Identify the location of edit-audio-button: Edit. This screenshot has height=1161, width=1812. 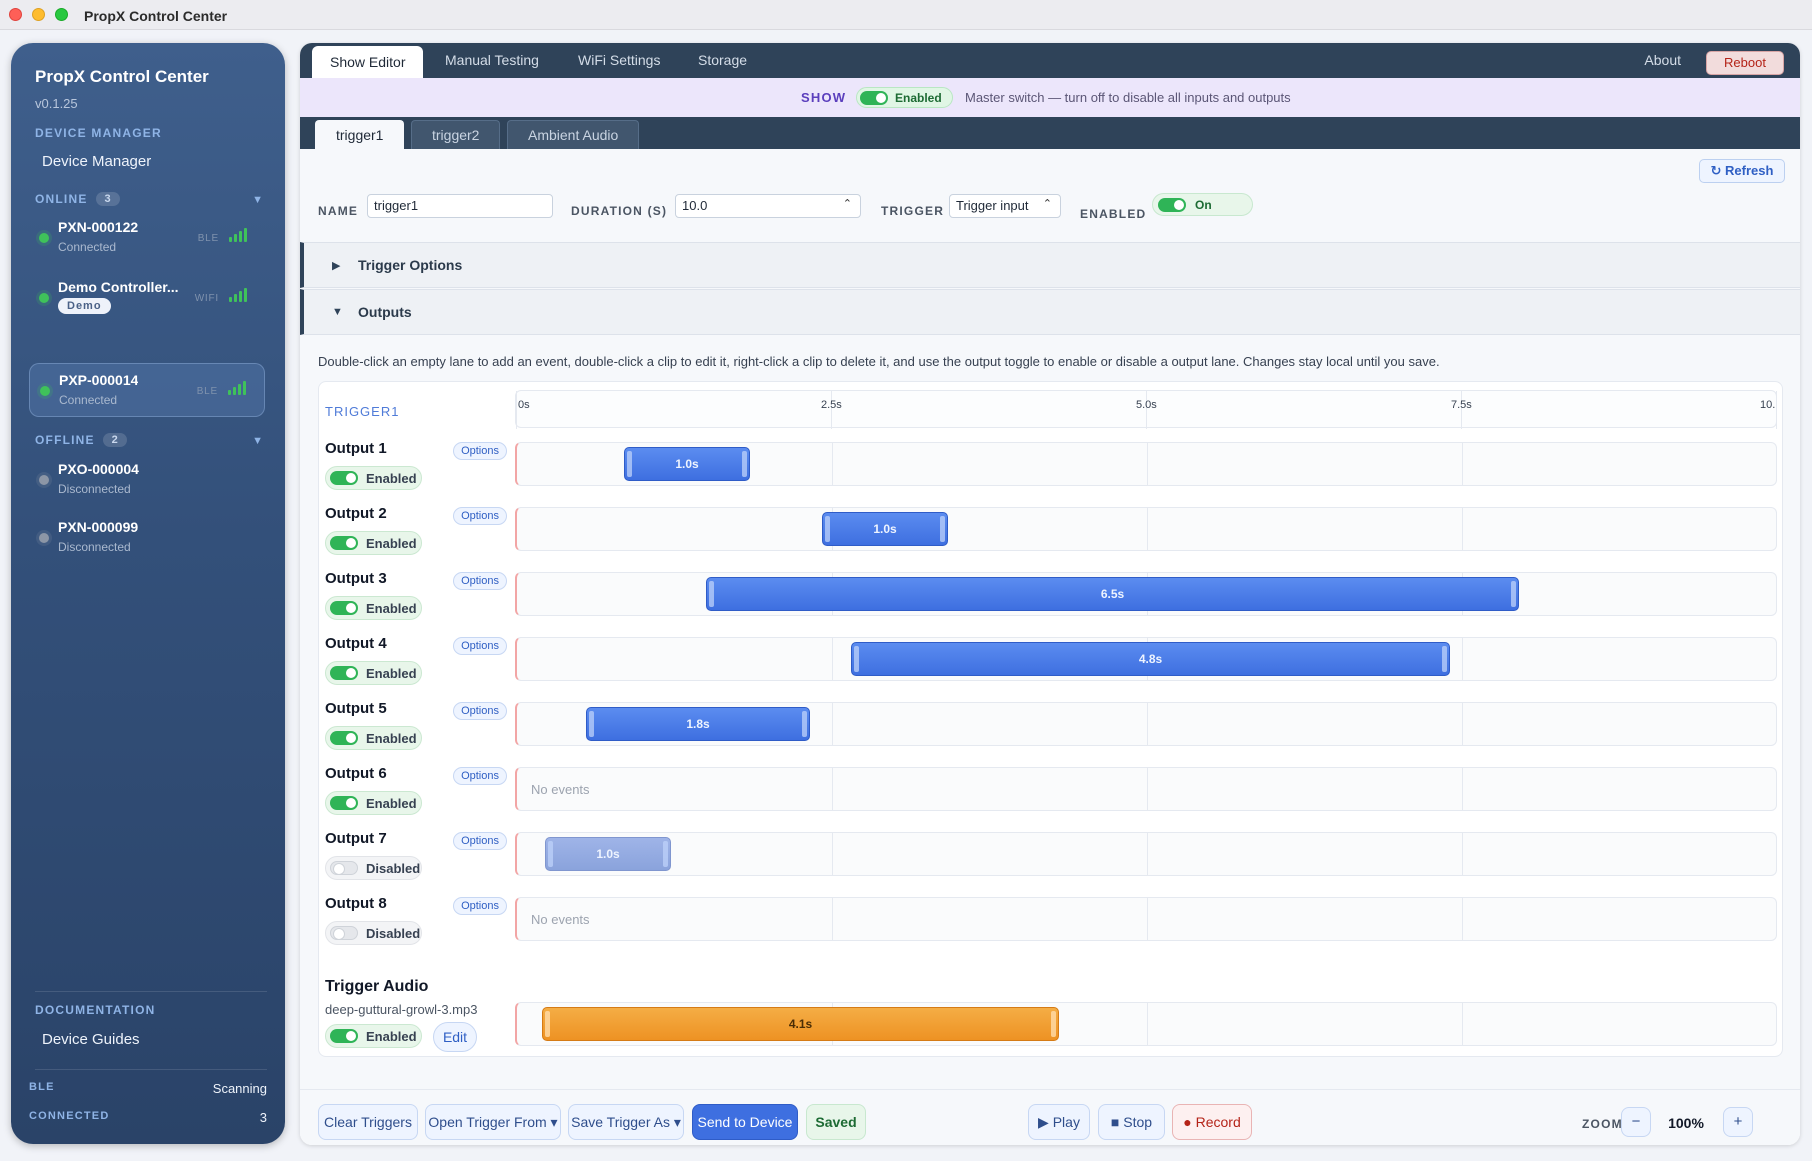
(455, 1037).